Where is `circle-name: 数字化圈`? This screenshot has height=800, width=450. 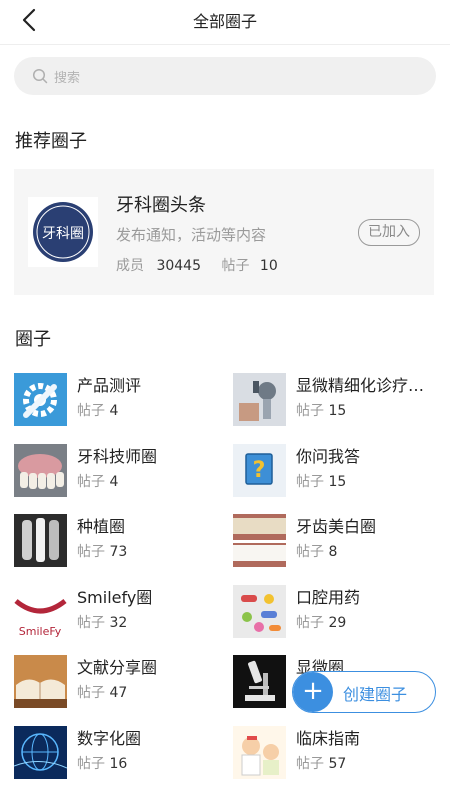 circle-name: 数字化圈 is located at coordinates (109, 738).